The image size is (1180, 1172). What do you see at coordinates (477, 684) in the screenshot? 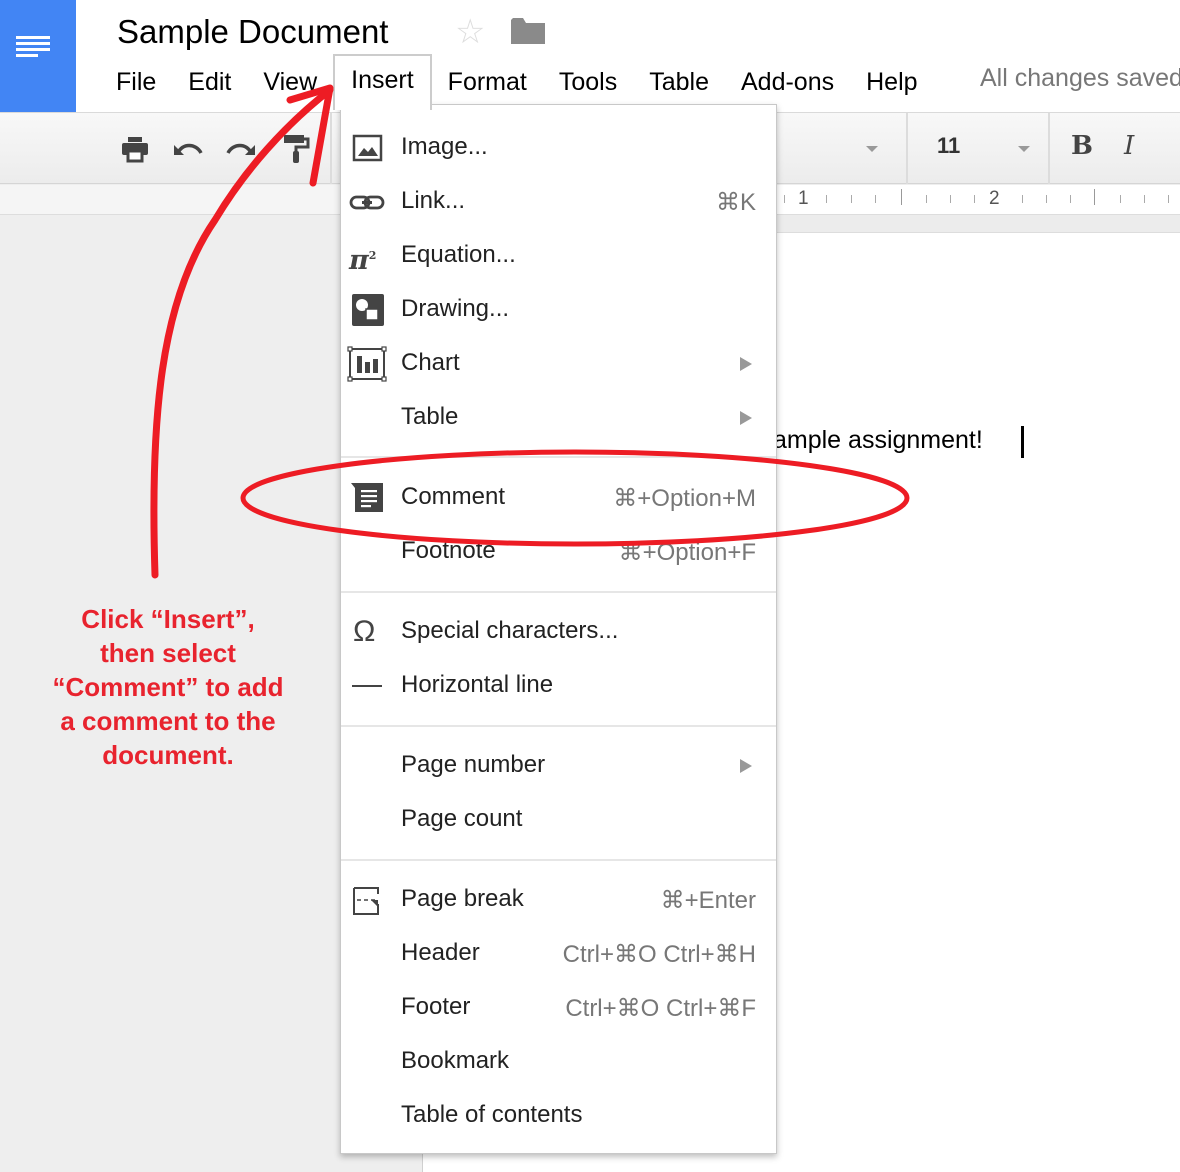
I see `menu-item-label: Horizontal line` at bounding box center [477, 684].